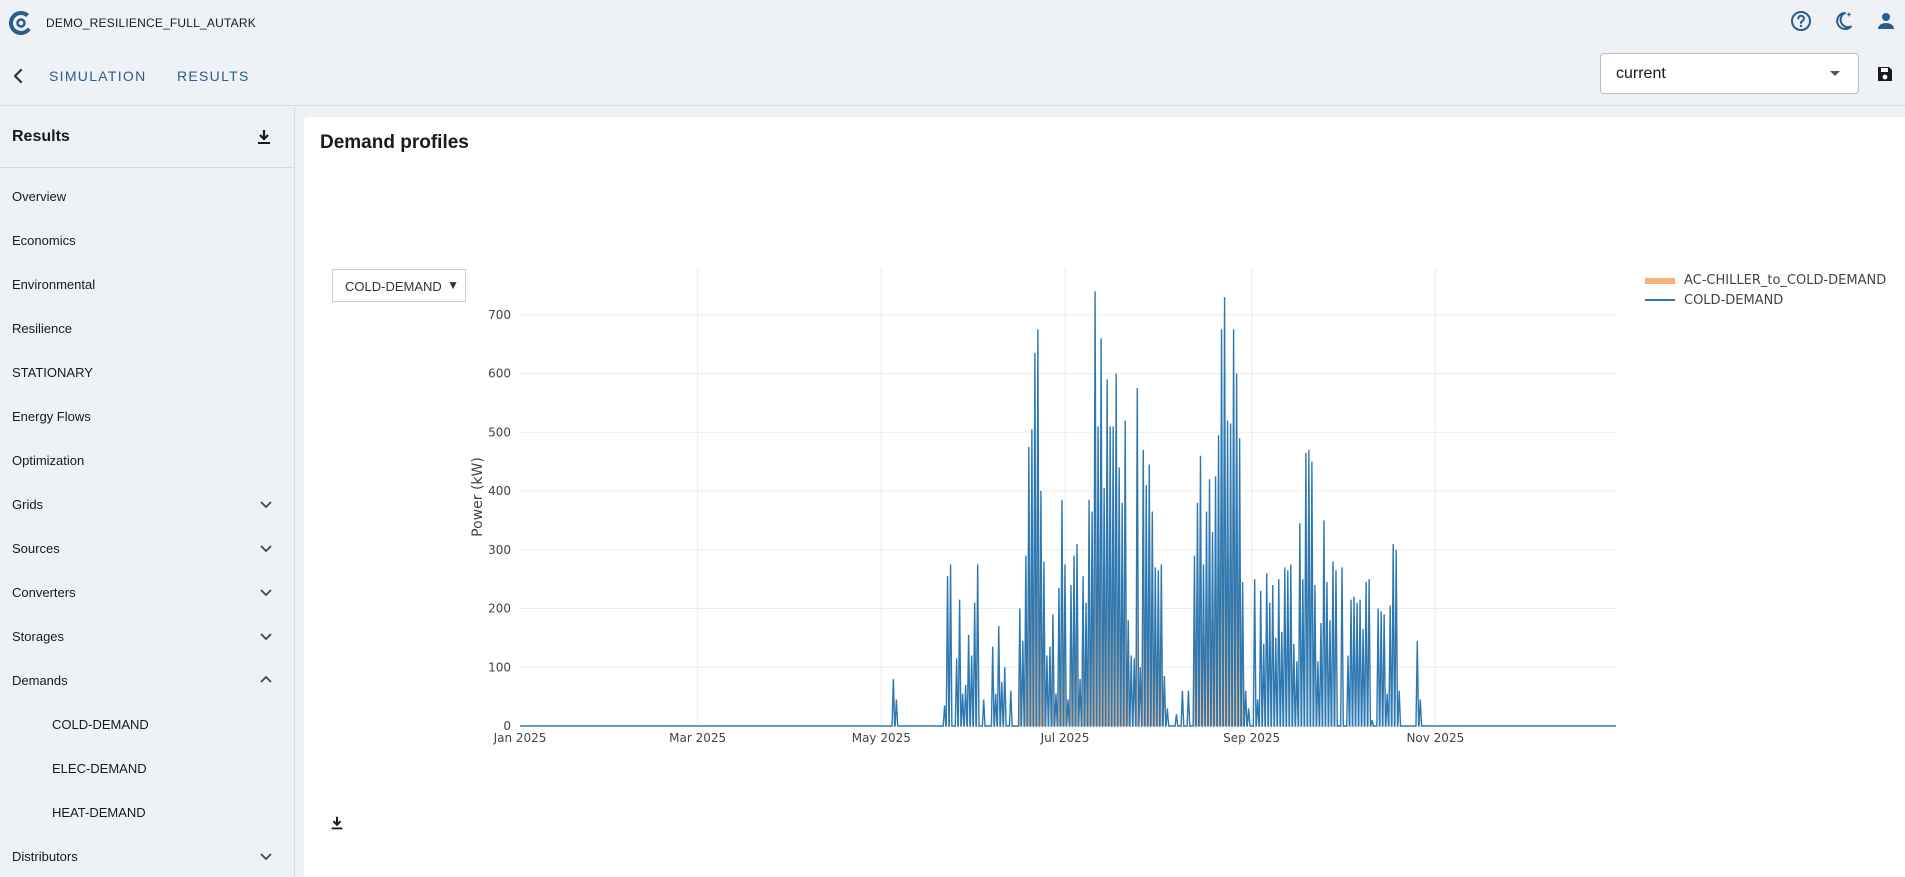 This screenshot has height=877, width=1905. What do you see at coordinates (52, 372) in the screenshot?
I see `sidebar-item-label: STATIONARY` at bounding box center [52, 372].